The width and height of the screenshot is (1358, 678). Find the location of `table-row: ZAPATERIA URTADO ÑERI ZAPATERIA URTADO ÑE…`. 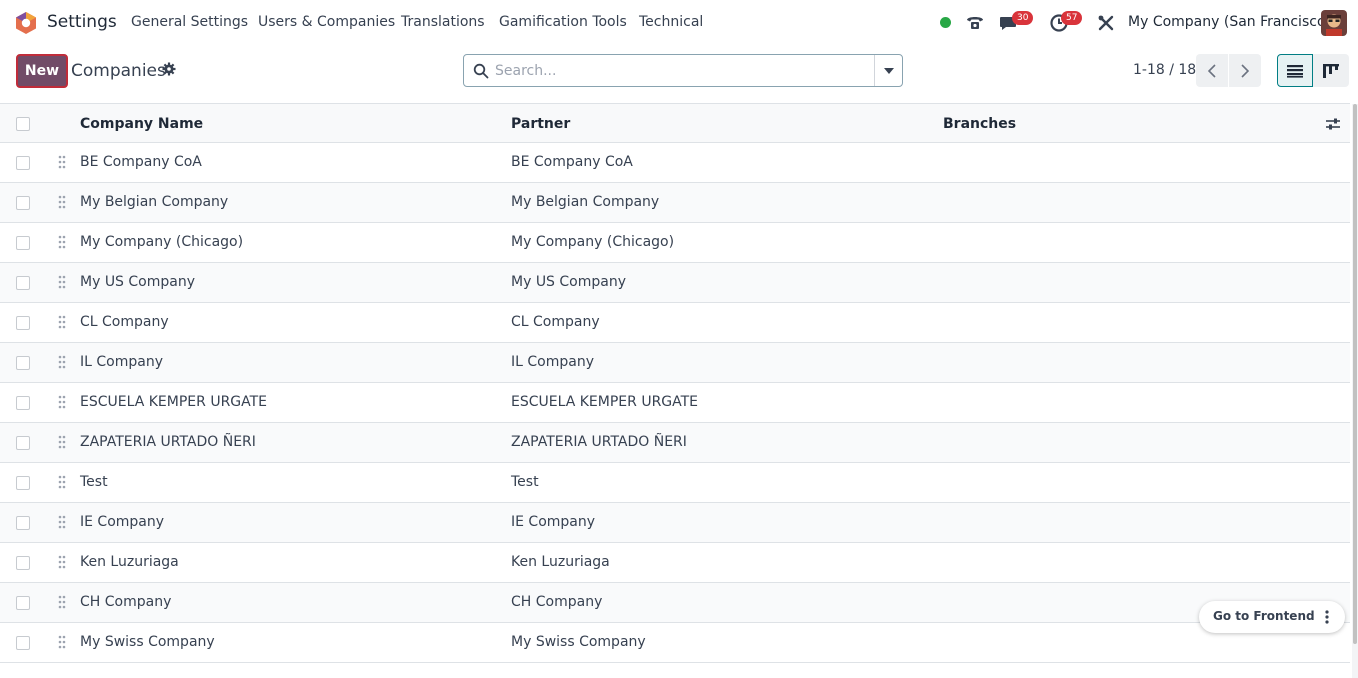

table-row: ZAPATERIA URTADO ÑERI ZAPATERIA URTADO ÑE… is located at coordinates (675, 443).